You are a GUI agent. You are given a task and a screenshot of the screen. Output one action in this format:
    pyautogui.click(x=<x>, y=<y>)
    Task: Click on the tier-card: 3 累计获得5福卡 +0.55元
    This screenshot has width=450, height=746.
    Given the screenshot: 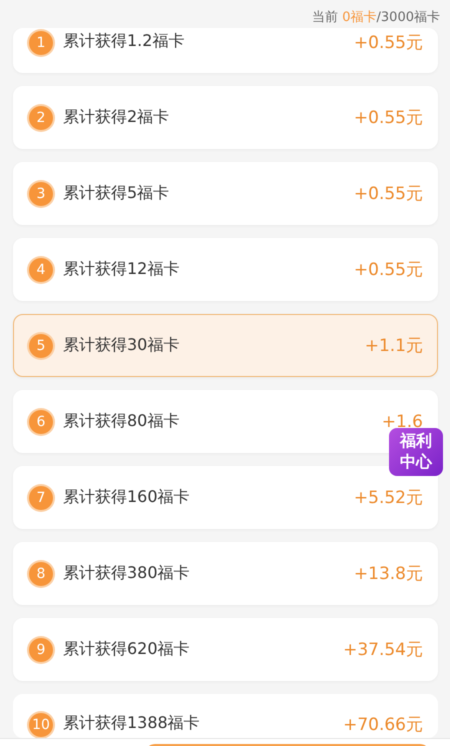 What is the action you would take?
    pyautogui.click(x=225, y=193)
    